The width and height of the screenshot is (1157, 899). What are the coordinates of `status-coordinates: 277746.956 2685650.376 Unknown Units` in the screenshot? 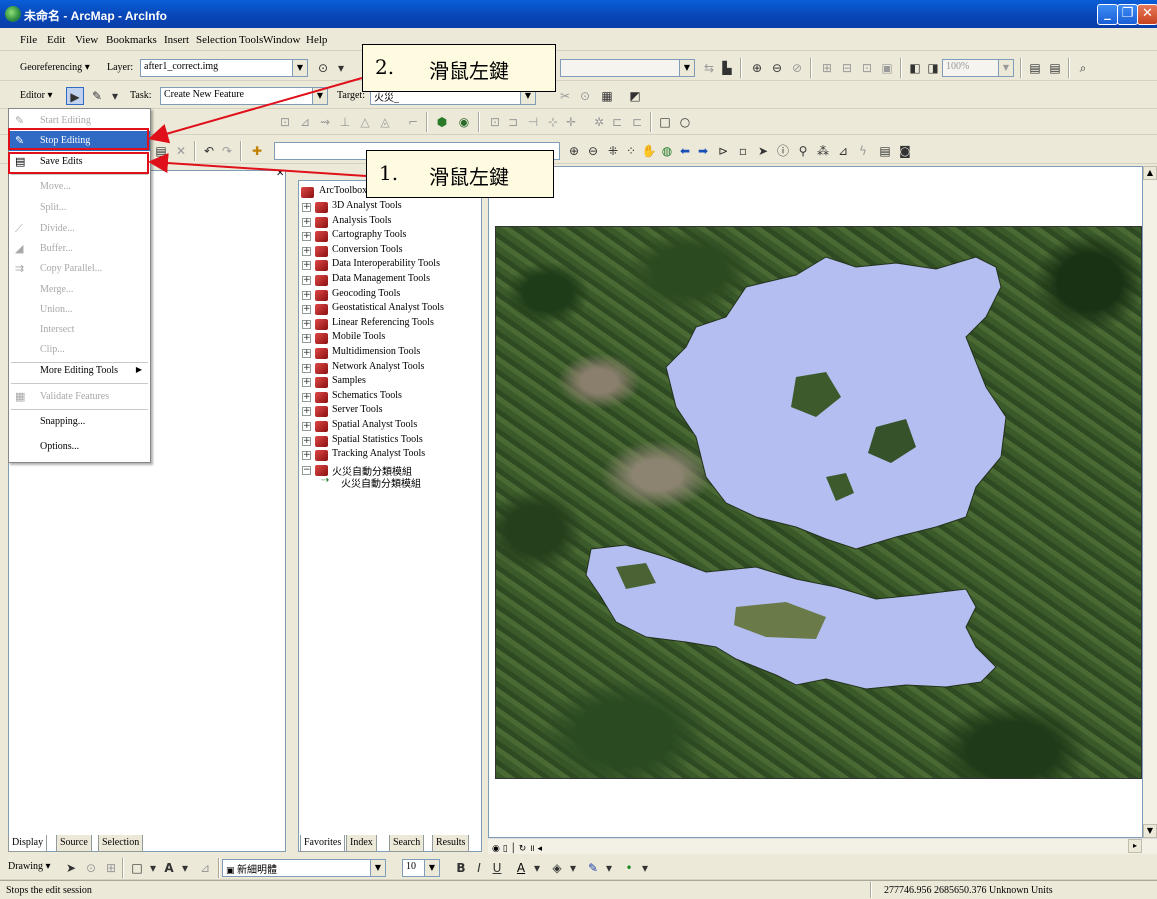 It's located at (968, 890).